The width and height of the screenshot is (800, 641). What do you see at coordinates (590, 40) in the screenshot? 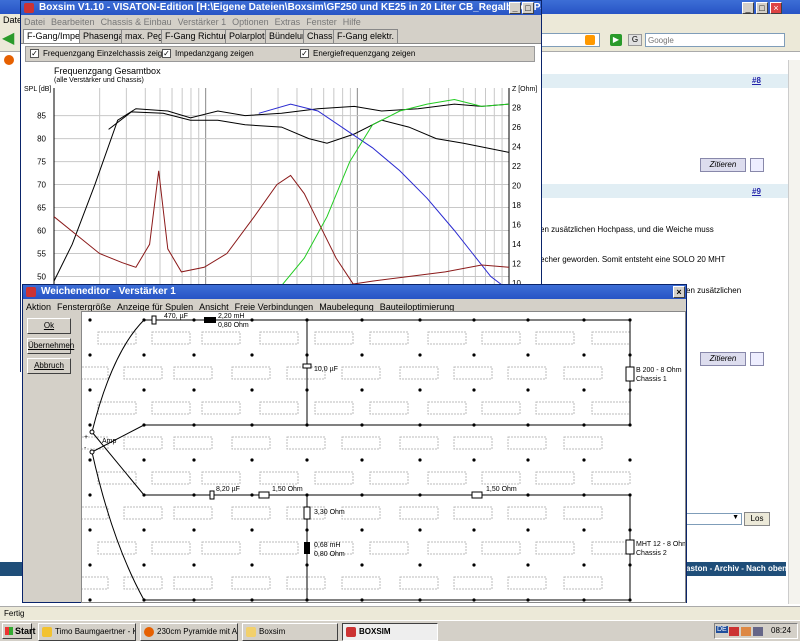
I see `rss-icon` at bounding box center [590, 40].